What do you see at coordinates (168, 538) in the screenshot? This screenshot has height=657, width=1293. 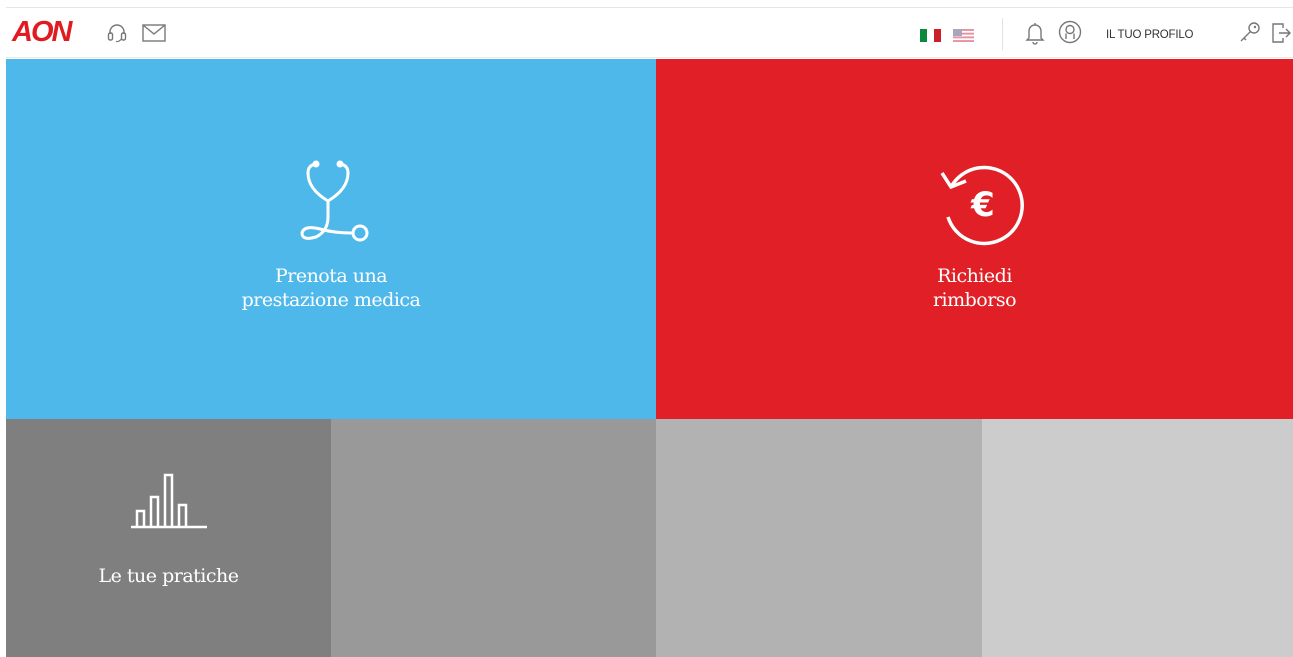 I see `your-practices-tile: Le tue pratiche` at bounding box center [168, 538].